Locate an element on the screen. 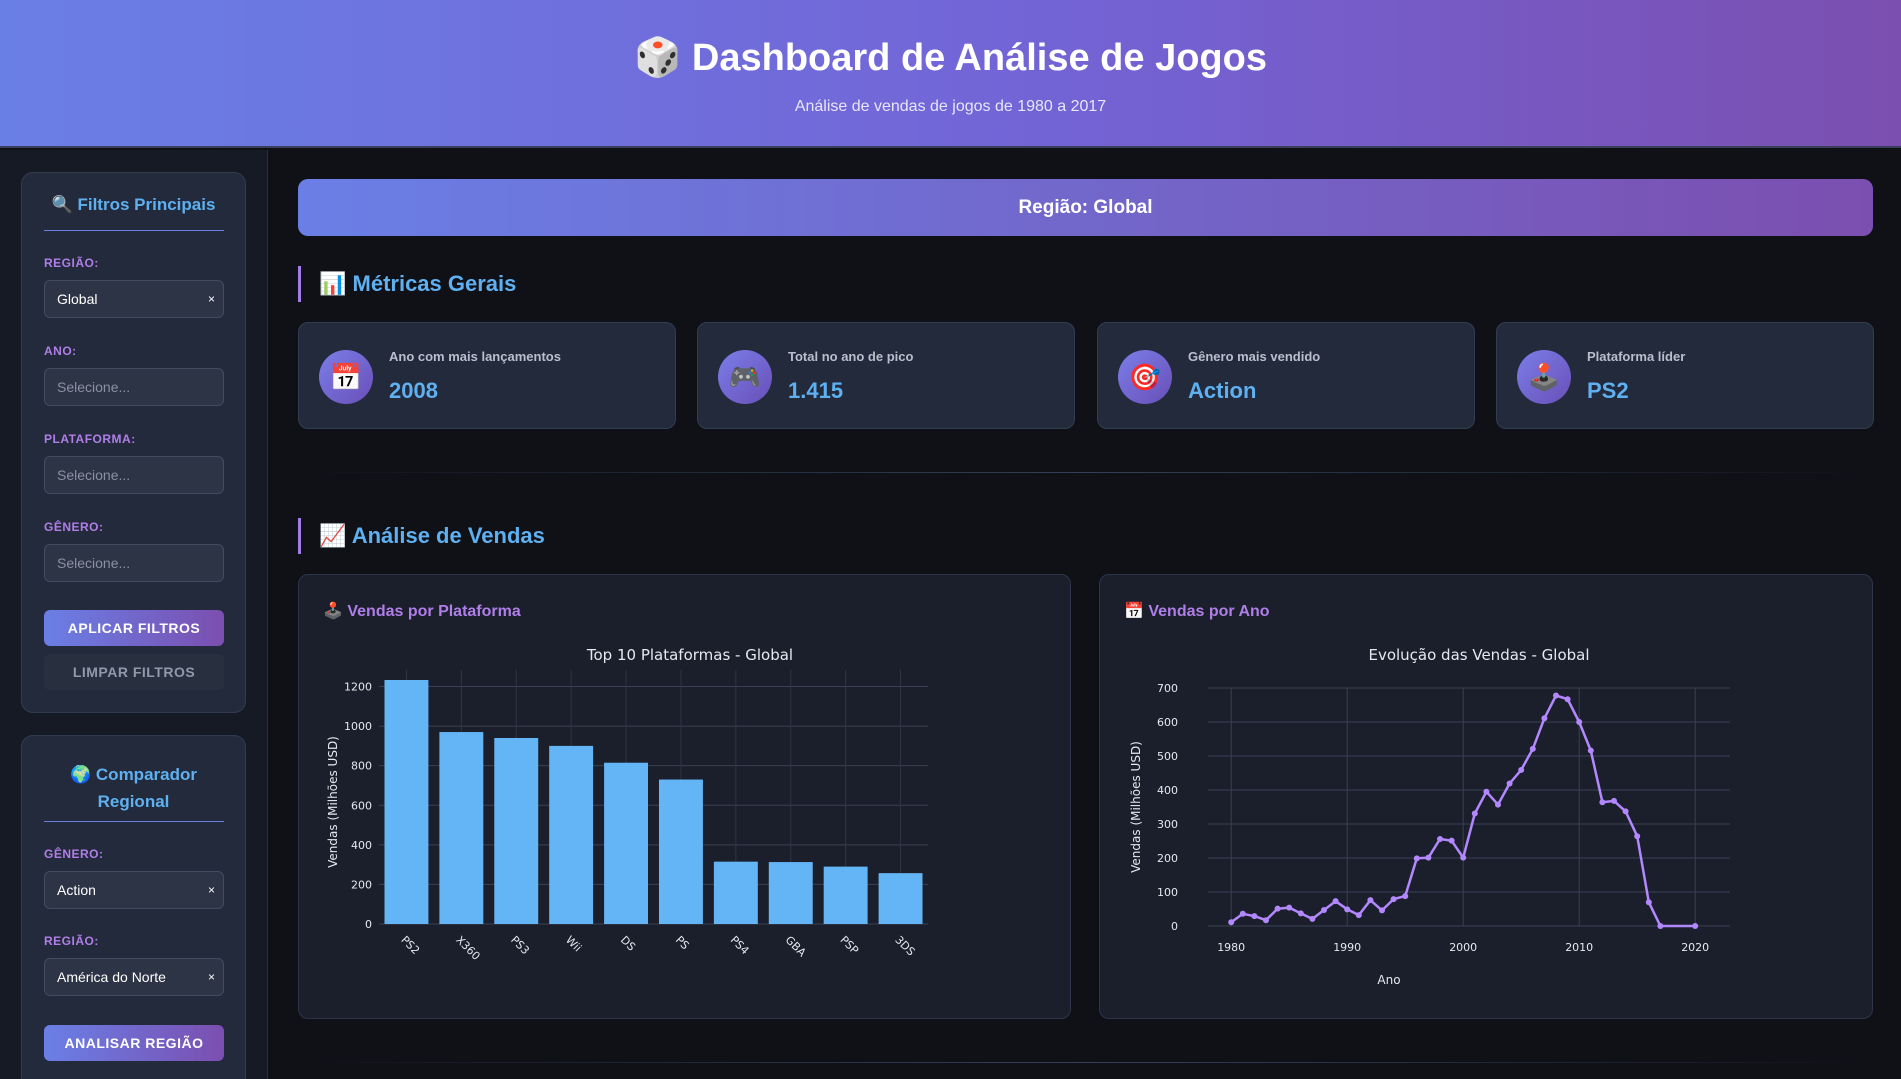 Image resolution: width=1901 pixels, height=1079 pixels. comparator-title-line2: Regional is located at coordinates (133, 801).